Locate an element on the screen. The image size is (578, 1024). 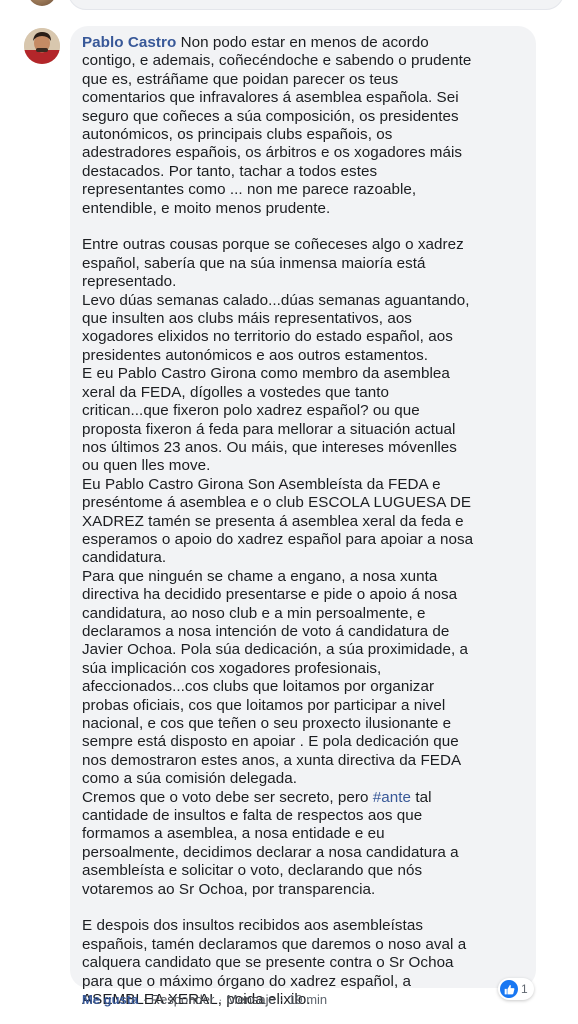
like-button: Me gusta is located at coordinates (110, 999).